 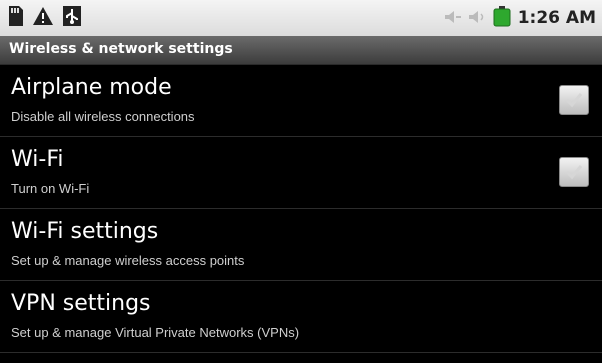 What do you see at coordinates (301, 18) in the screenshot?
I see `status-bar: 1:26 AM` at bounding box center [301, 18].